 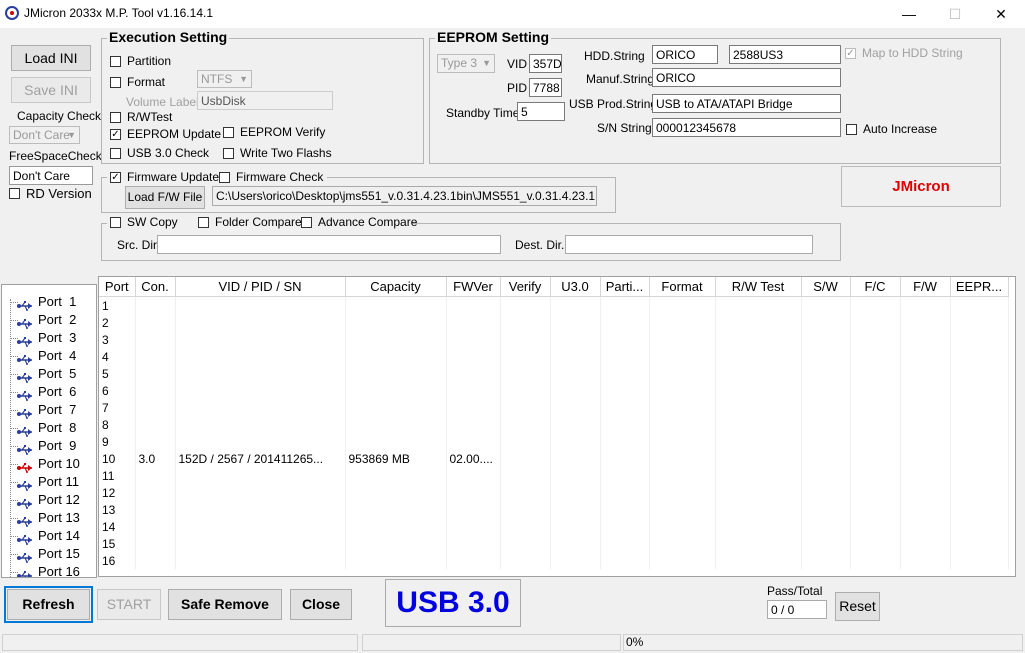 What do you see at coordinates (45, 570) in the screenshot?
I see `port-tree-item: Port 16` at bounding box center [45, 570].